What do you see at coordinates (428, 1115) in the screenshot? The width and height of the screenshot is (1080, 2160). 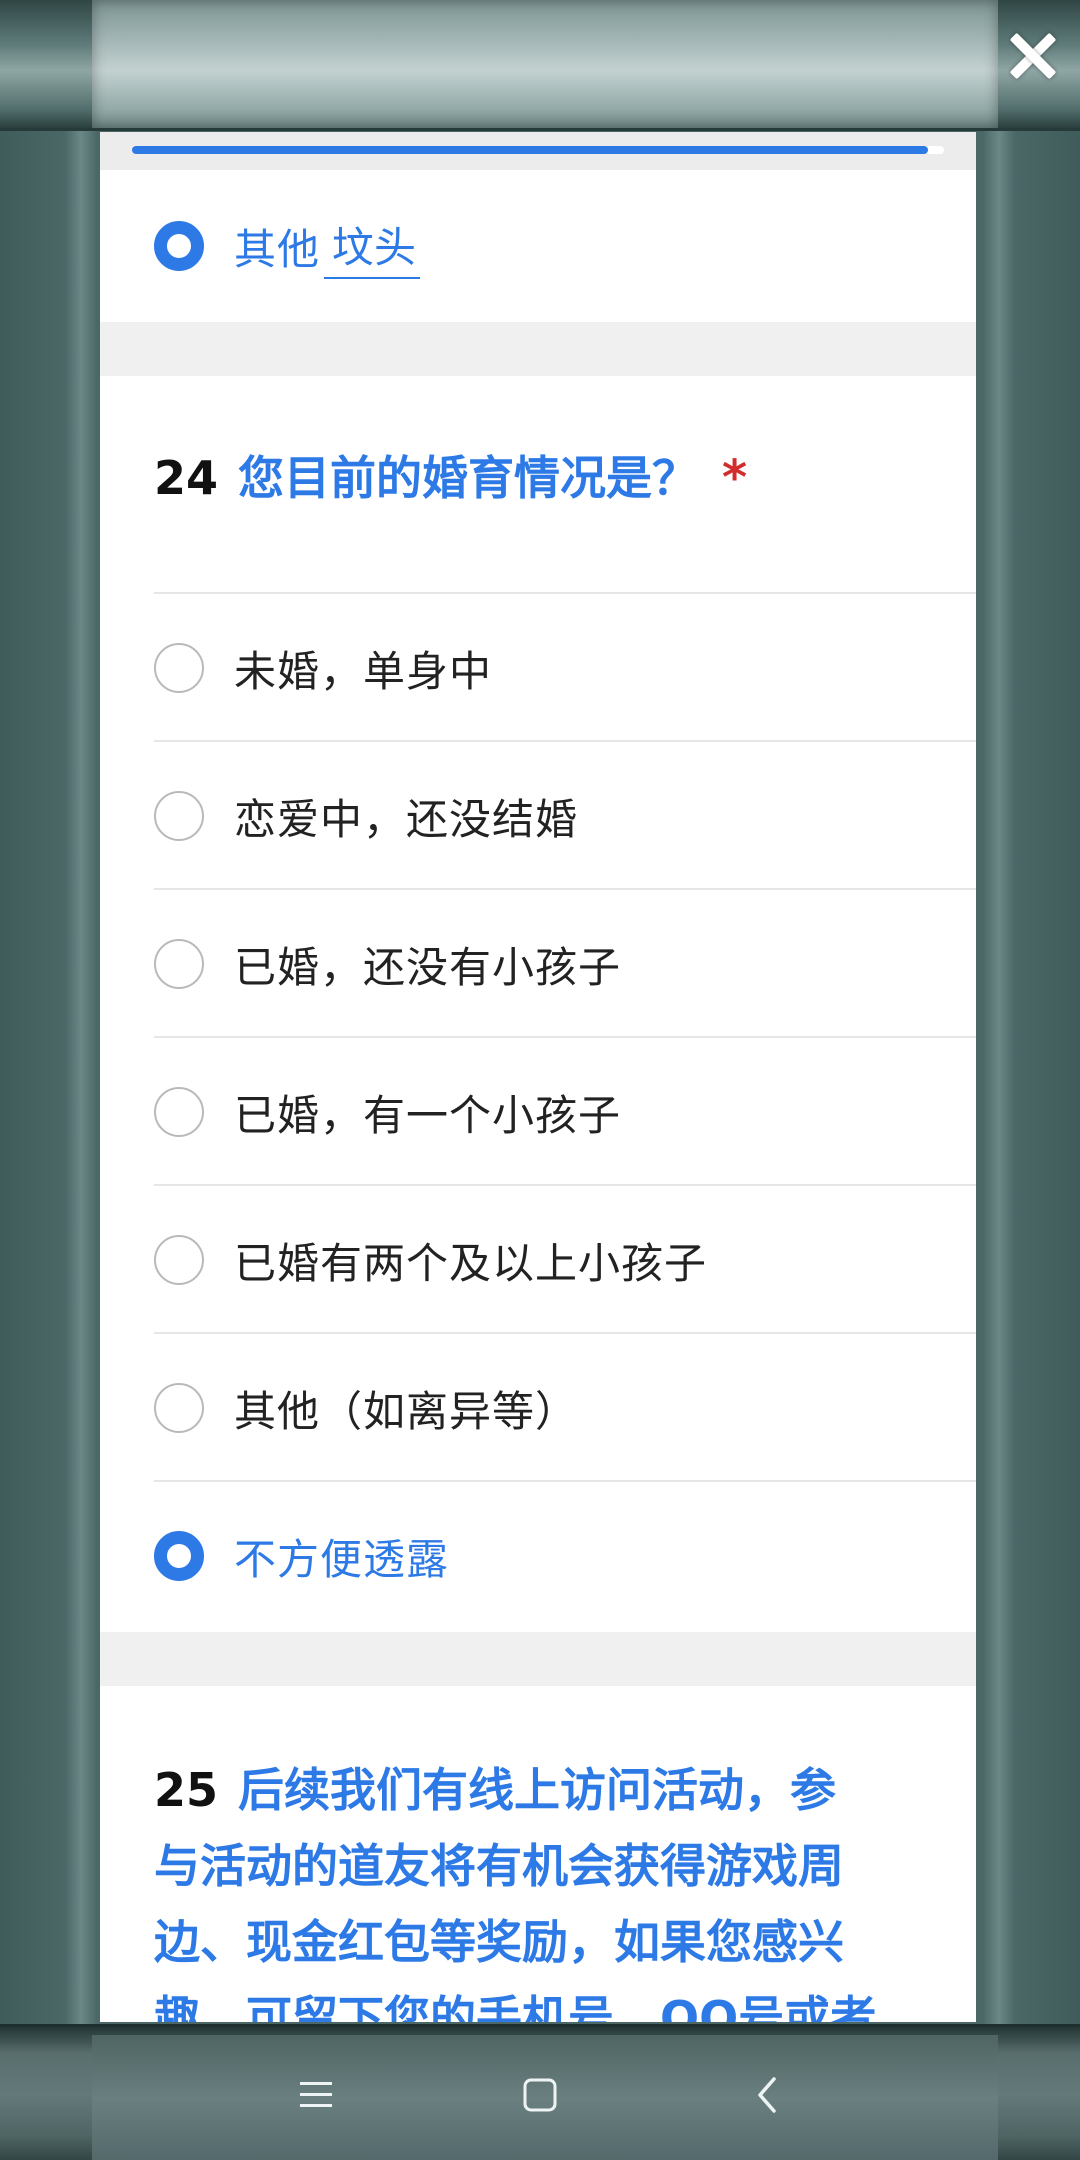 I see `option-label: 已婚，有一个小孩子` at bounding box center [428, 1115].